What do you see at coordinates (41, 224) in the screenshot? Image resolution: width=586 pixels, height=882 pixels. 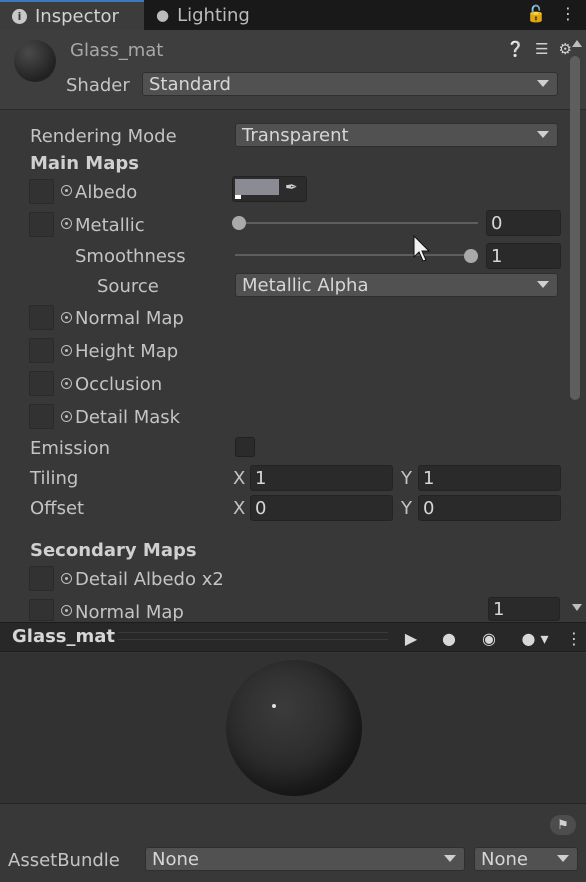 I see `metallic-texture-slot` at bounding box center [41, 224].